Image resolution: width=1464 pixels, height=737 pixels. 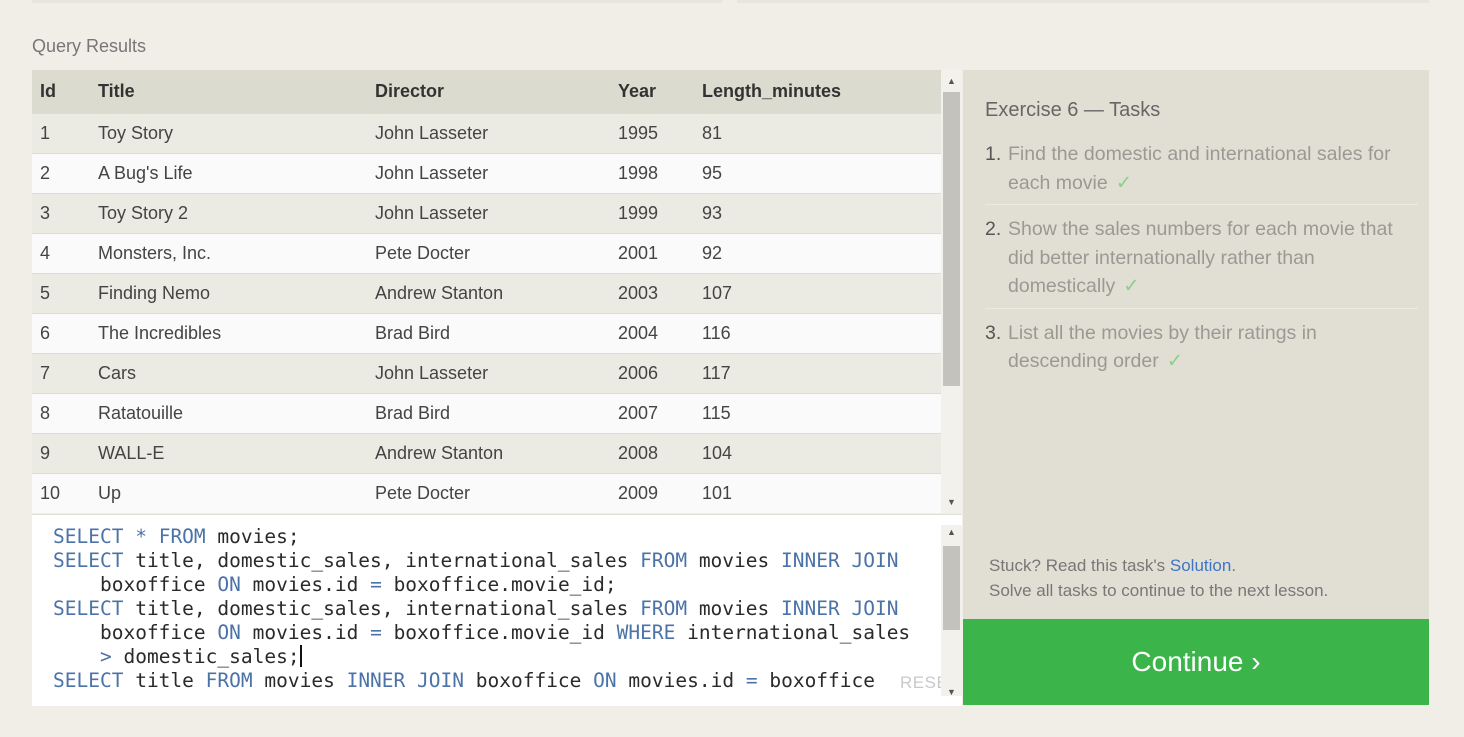 What do you see at coordinates (660, 213) in the screenshot?
I see `cell-year: 1999` at bounding box center [660, 213].